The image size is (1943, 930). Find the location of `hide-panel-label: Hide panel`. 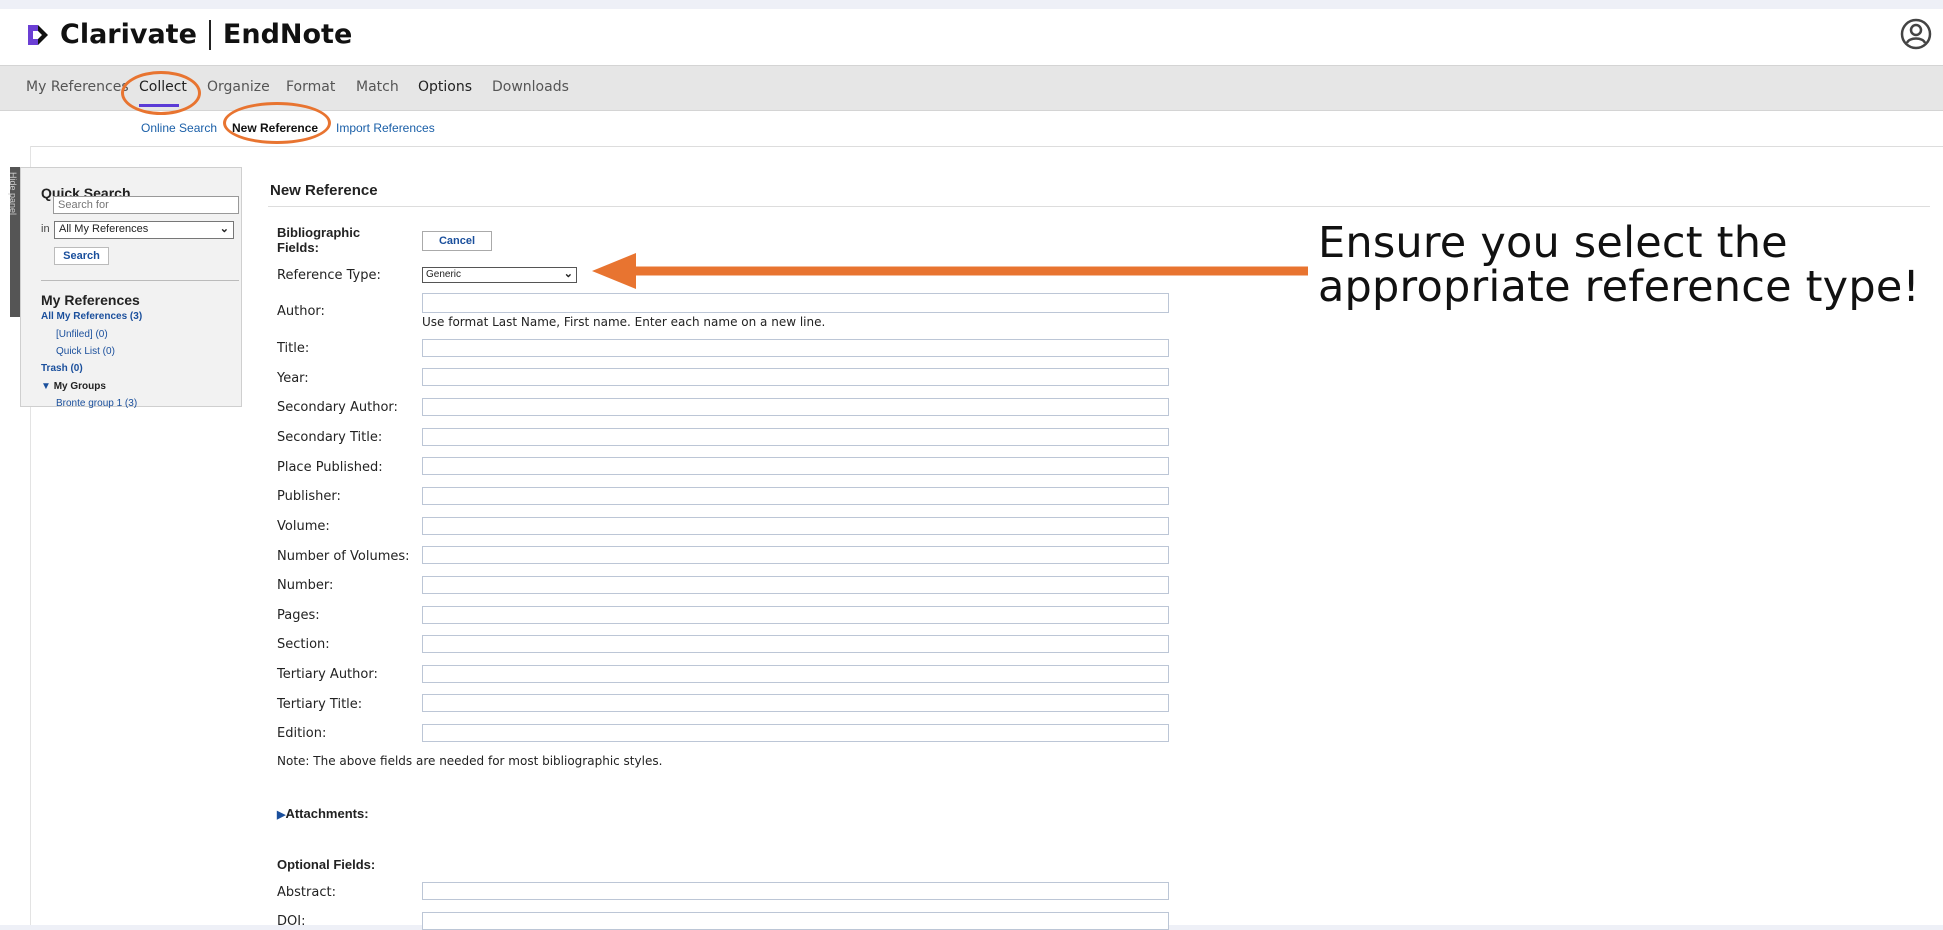

hide-panel-label: Hide panel is located at coordinates (13, 194).